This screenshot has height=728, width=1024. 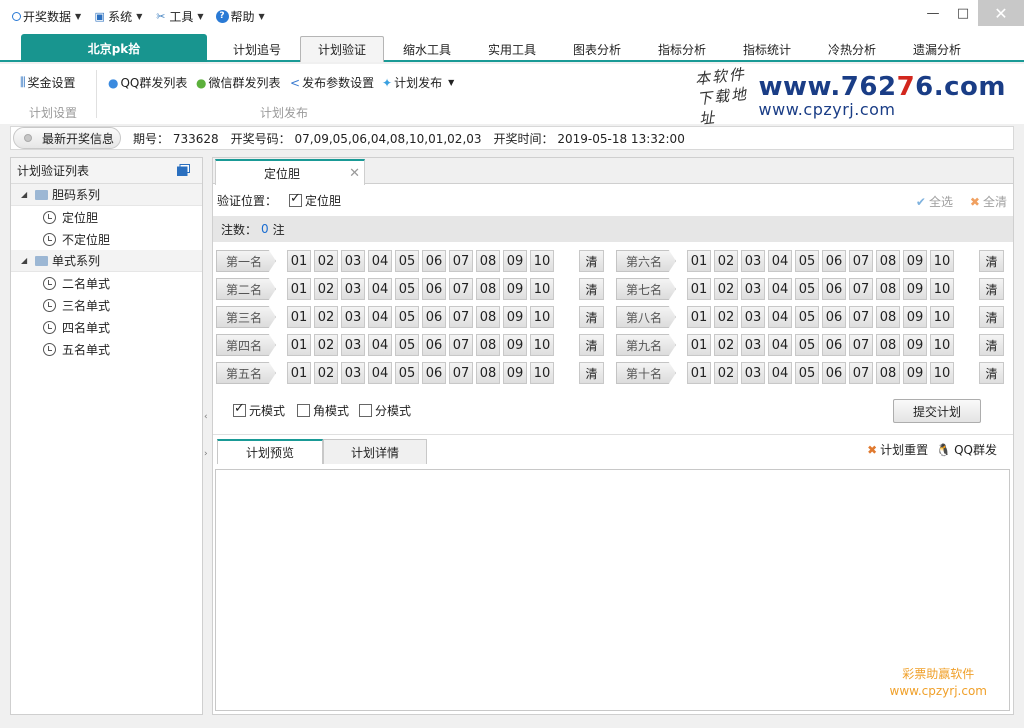 I want to click on tab-indicator-analysis: 指标分析, so click(x=682, y=49).